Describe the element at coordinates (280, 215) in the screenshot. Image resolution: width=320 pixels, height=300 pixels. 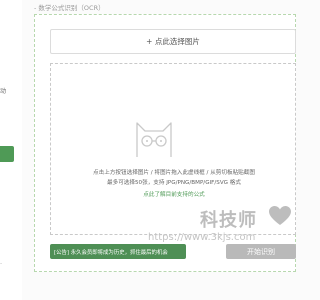
I see `heart-icon` at that location.